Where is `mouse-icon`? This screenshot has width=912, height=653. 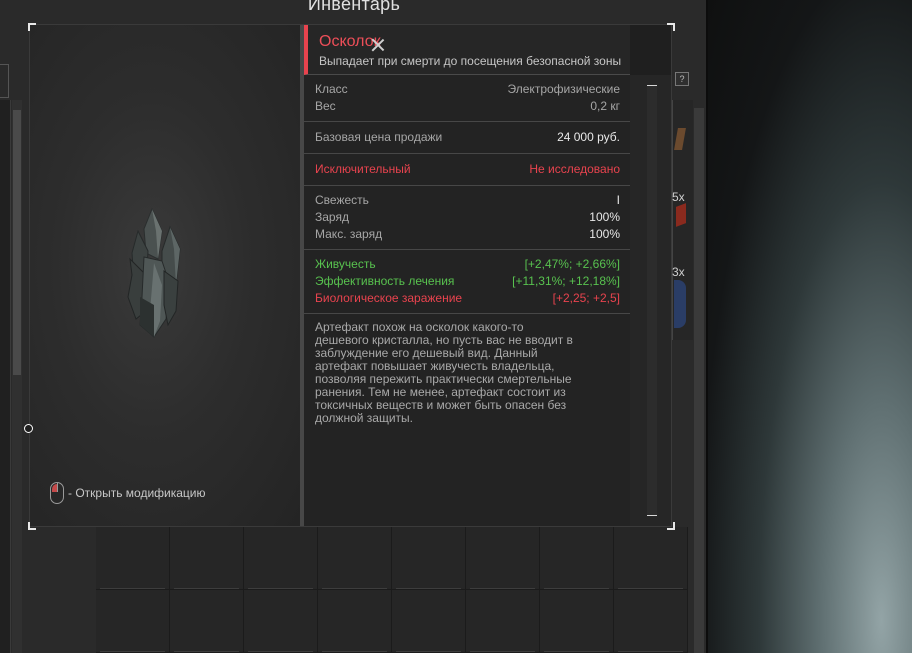 mouse-icon is located at coordinates (57, 493).